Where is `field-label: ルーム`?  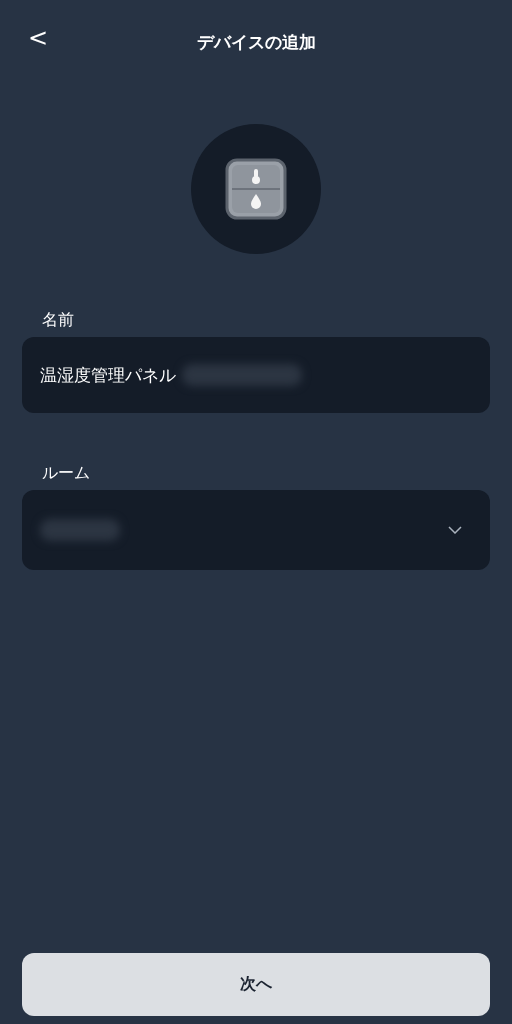 field-label: ルーム is located at coordinates (66, 473).